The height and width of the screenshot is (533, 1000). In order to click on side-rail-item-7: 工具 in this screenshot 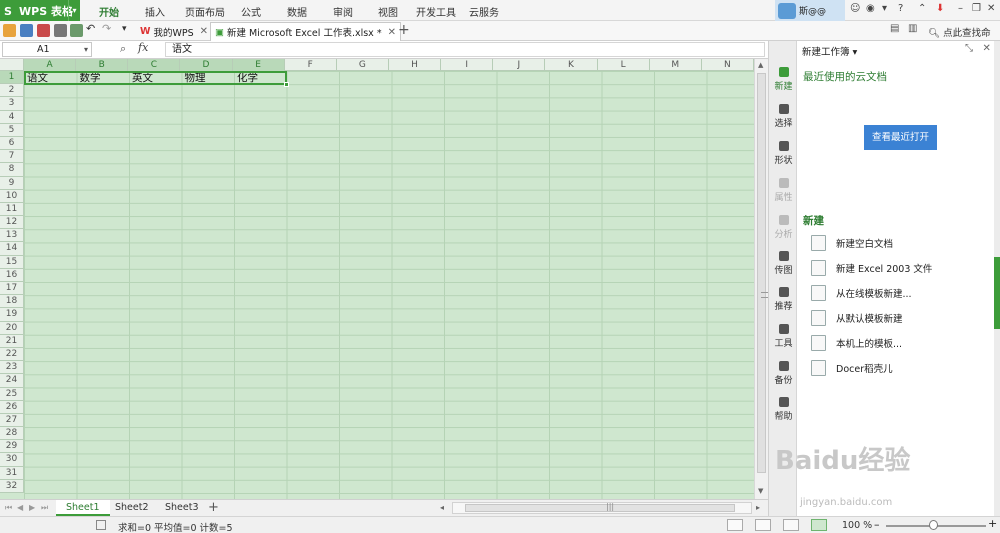, I will do `click(783, 336)`.